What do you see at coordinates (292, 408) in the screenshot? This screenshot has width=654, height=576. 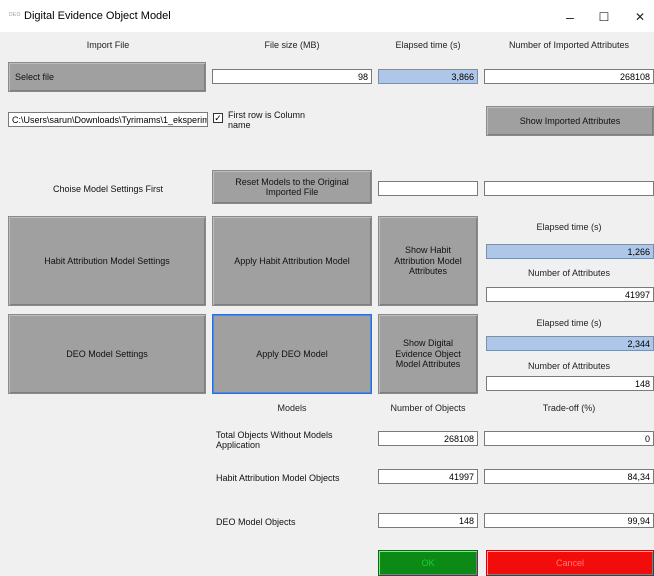 I see `summary-header-models: Models` at bounding box center [292, 408].